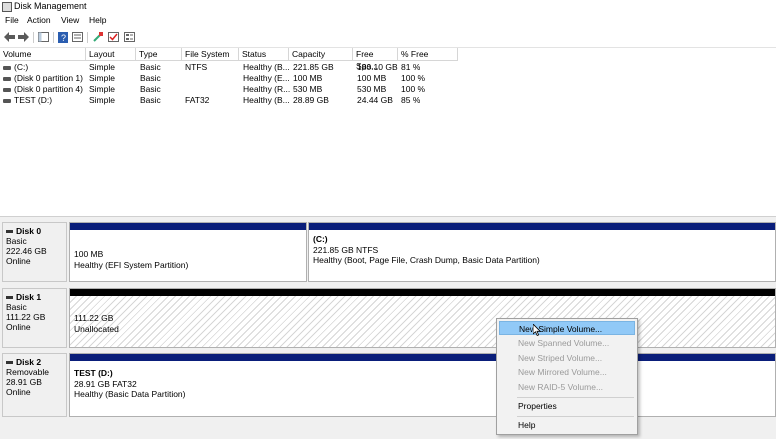 Image resolution: width=776 pixels, height=439 pixels. What do you see at coordinates (264, 54) in the screenshot?
I see `column-header-status: Status` at bounding box center [264, 54].